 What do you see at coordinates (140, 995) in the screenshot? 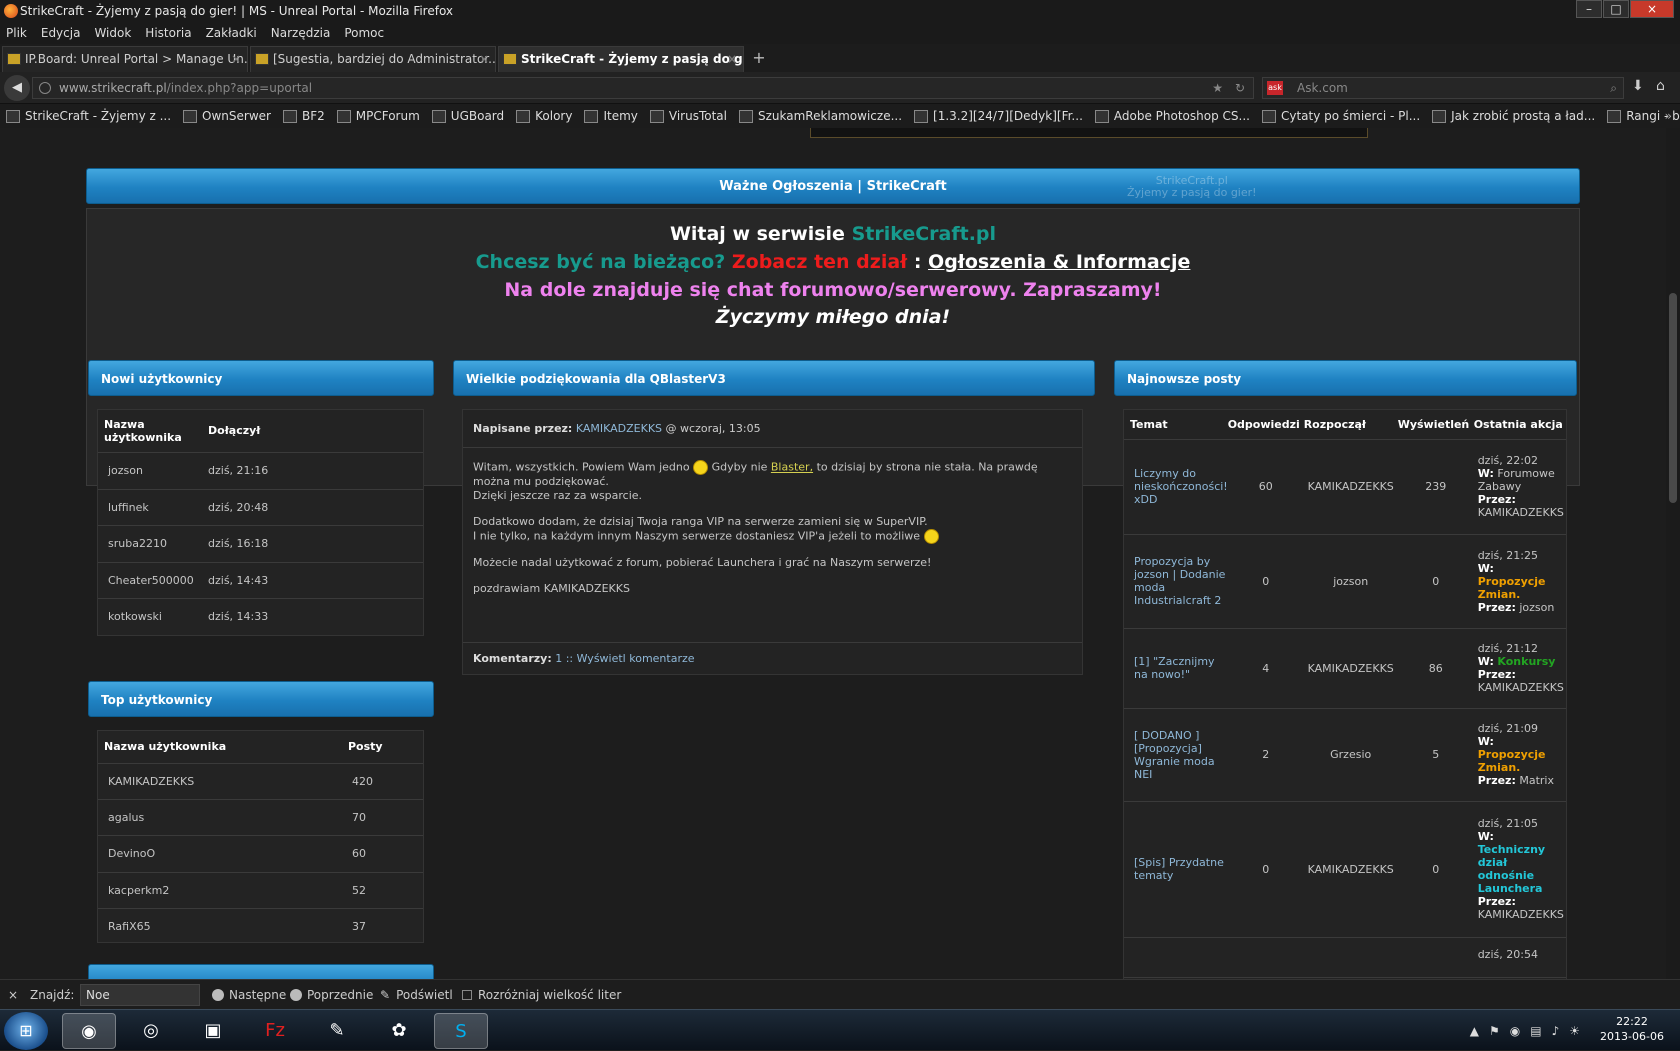
I see `find-input: Noe` at bounding box center [140, 995].